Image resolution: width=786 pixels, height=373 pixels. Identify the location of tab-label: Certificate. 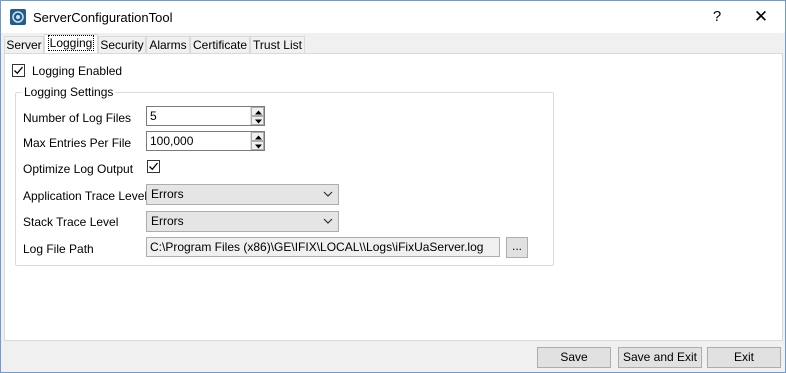
(220, 45).